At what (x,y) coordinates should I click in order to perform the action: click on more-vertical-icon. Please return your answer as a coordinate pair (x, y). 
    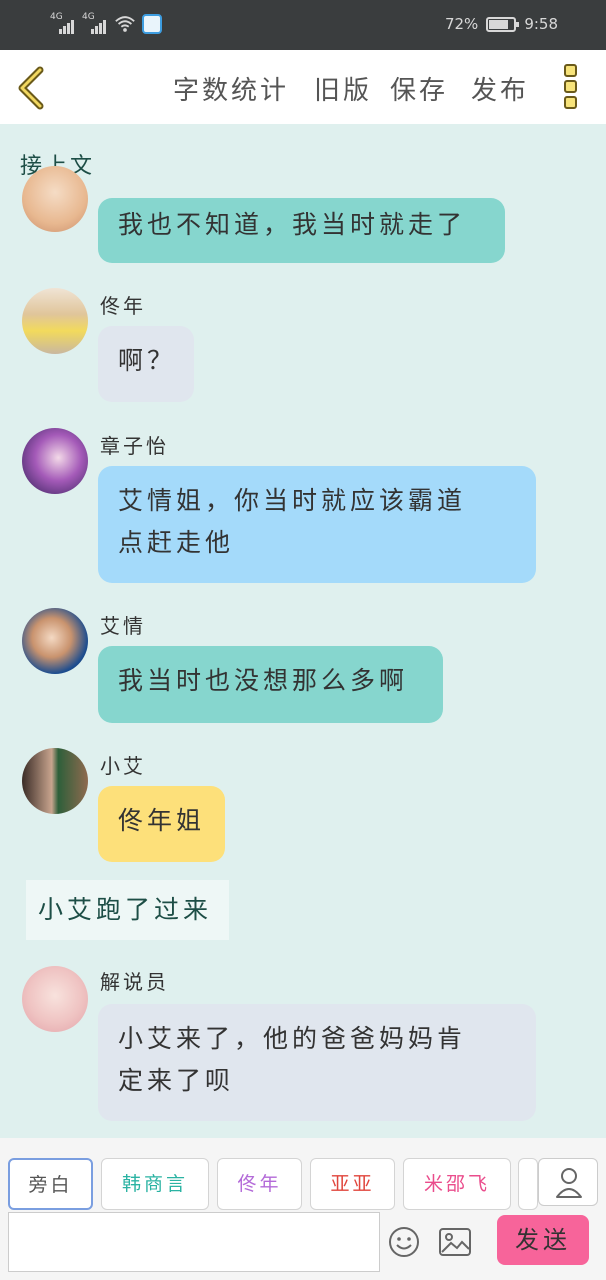
    Looking at the image, I should click on (572, 88).